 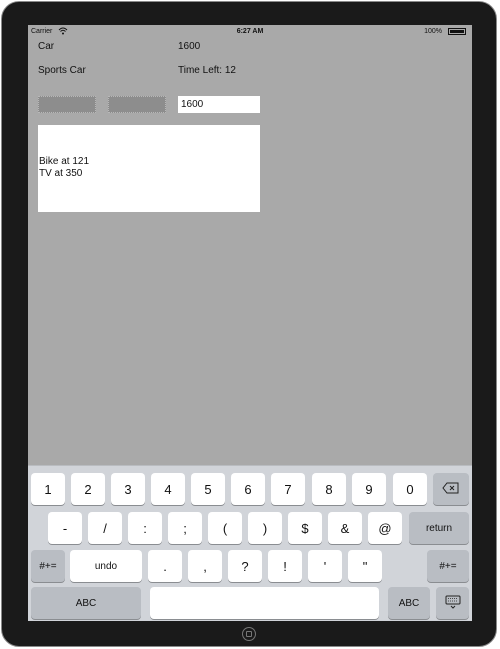 What do you see at coordinates (165, 566) in the screenshot?
I see `key-period: .` at bounding box center [165, 566].